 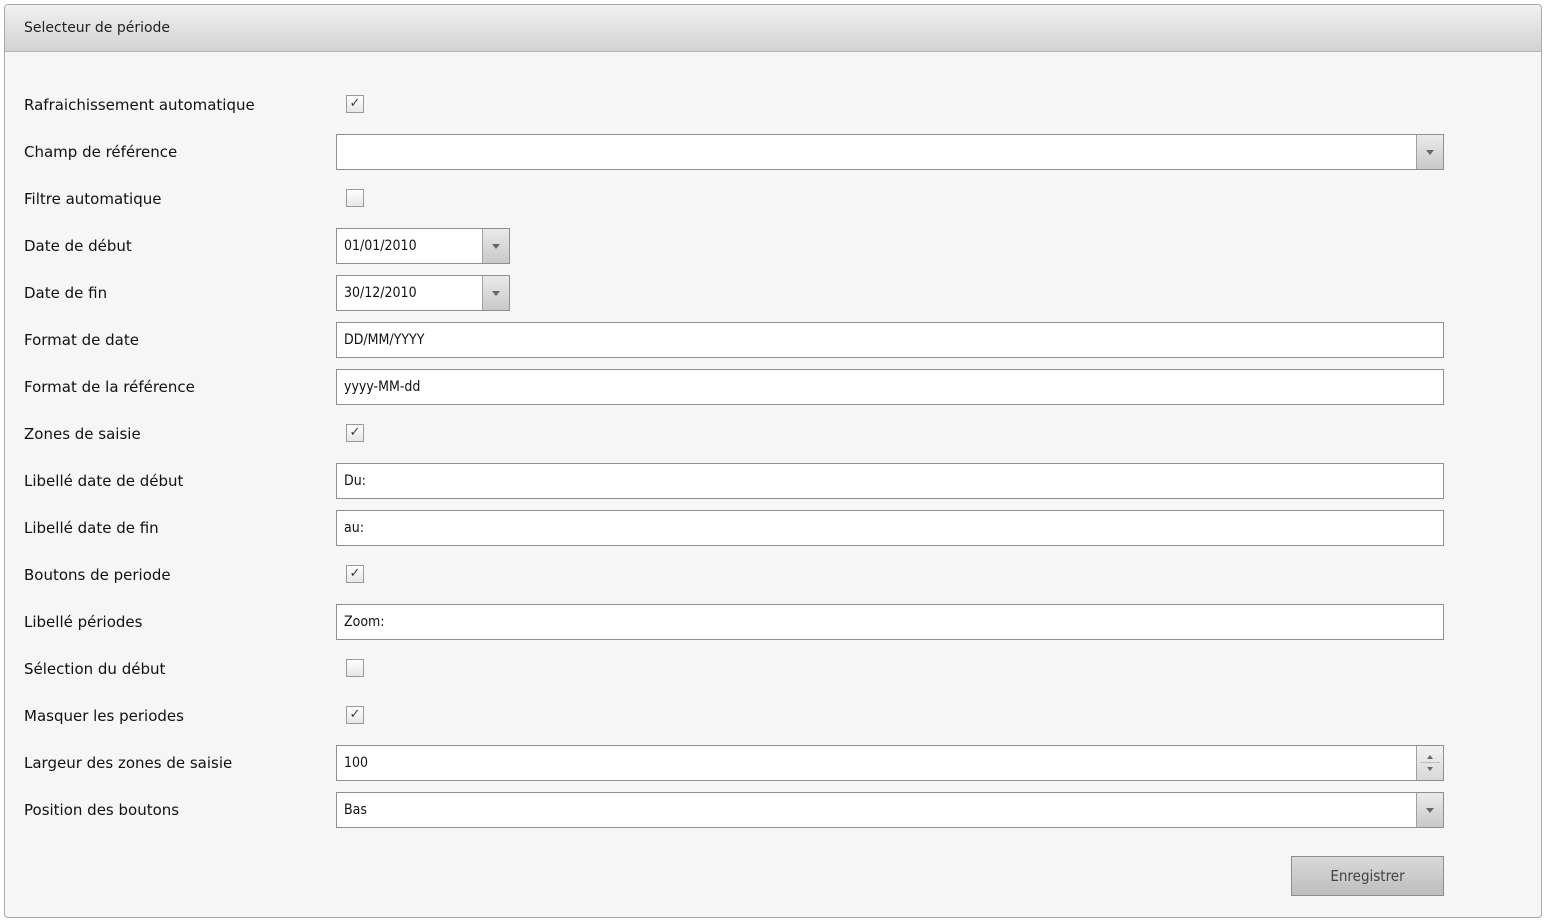 What do you see at coordinates (95, 669) in the screenshot?
I see `start-selection-label: Sélection du début` at bounding box center [95, 669].